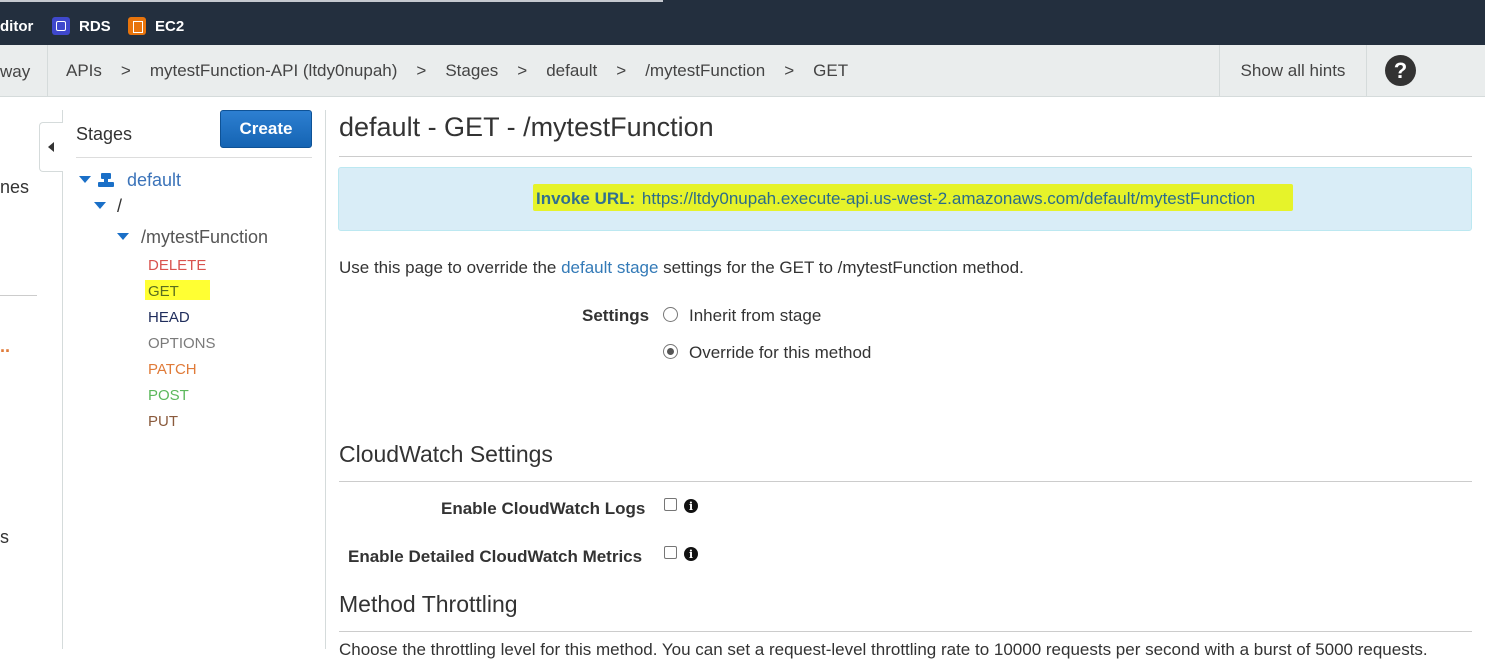 The height and width of the screenshot is (660, 1485). Describe the element at coordinates (163, 291) in the screenshot. I see `tree-method-get: GET` at that location.